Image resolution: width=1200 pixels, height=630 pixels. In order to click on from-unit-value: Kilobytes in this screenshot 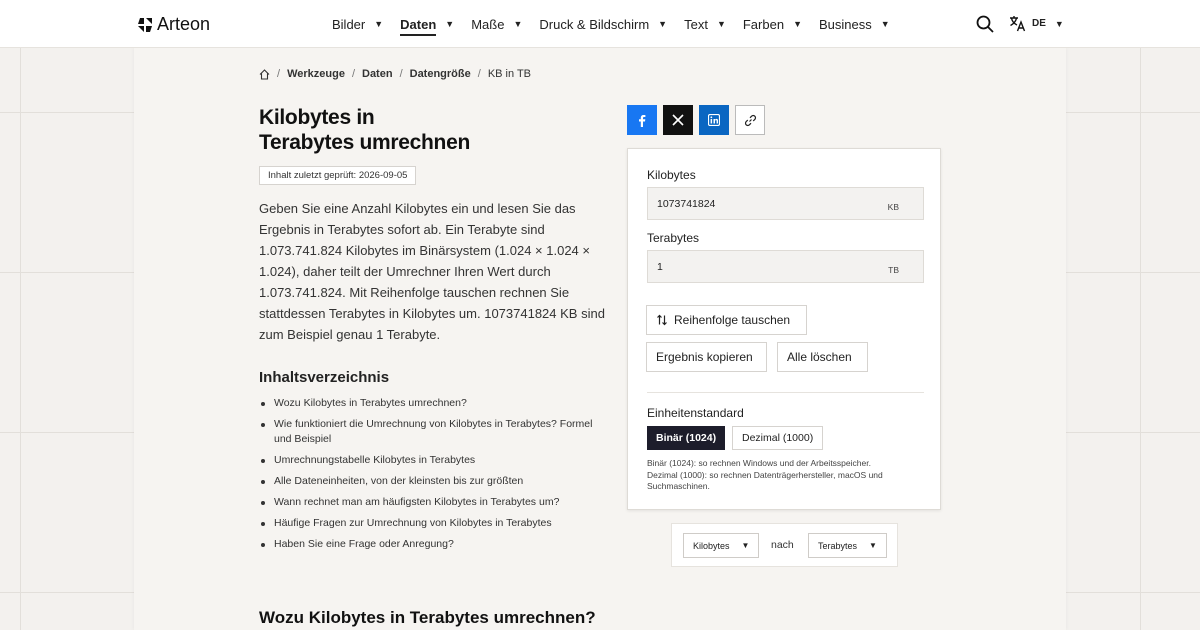, I will do `click(711, 545)`.